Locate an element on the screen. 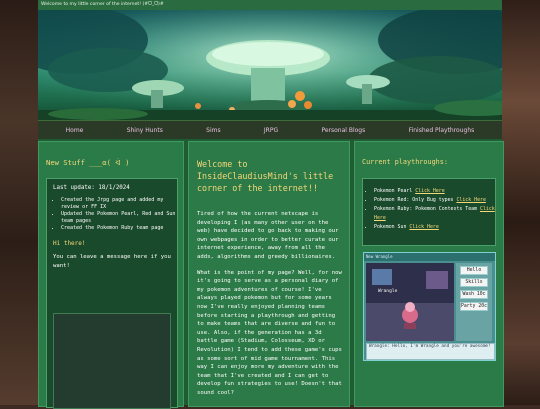  message-box is located at coordinates (112, 361).